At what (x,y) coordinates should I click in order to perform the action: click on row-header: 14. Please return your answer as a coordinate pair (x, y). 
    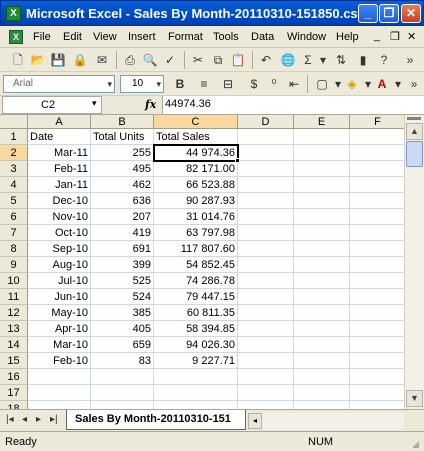
    Looking at the image, I should click on (14, 345).